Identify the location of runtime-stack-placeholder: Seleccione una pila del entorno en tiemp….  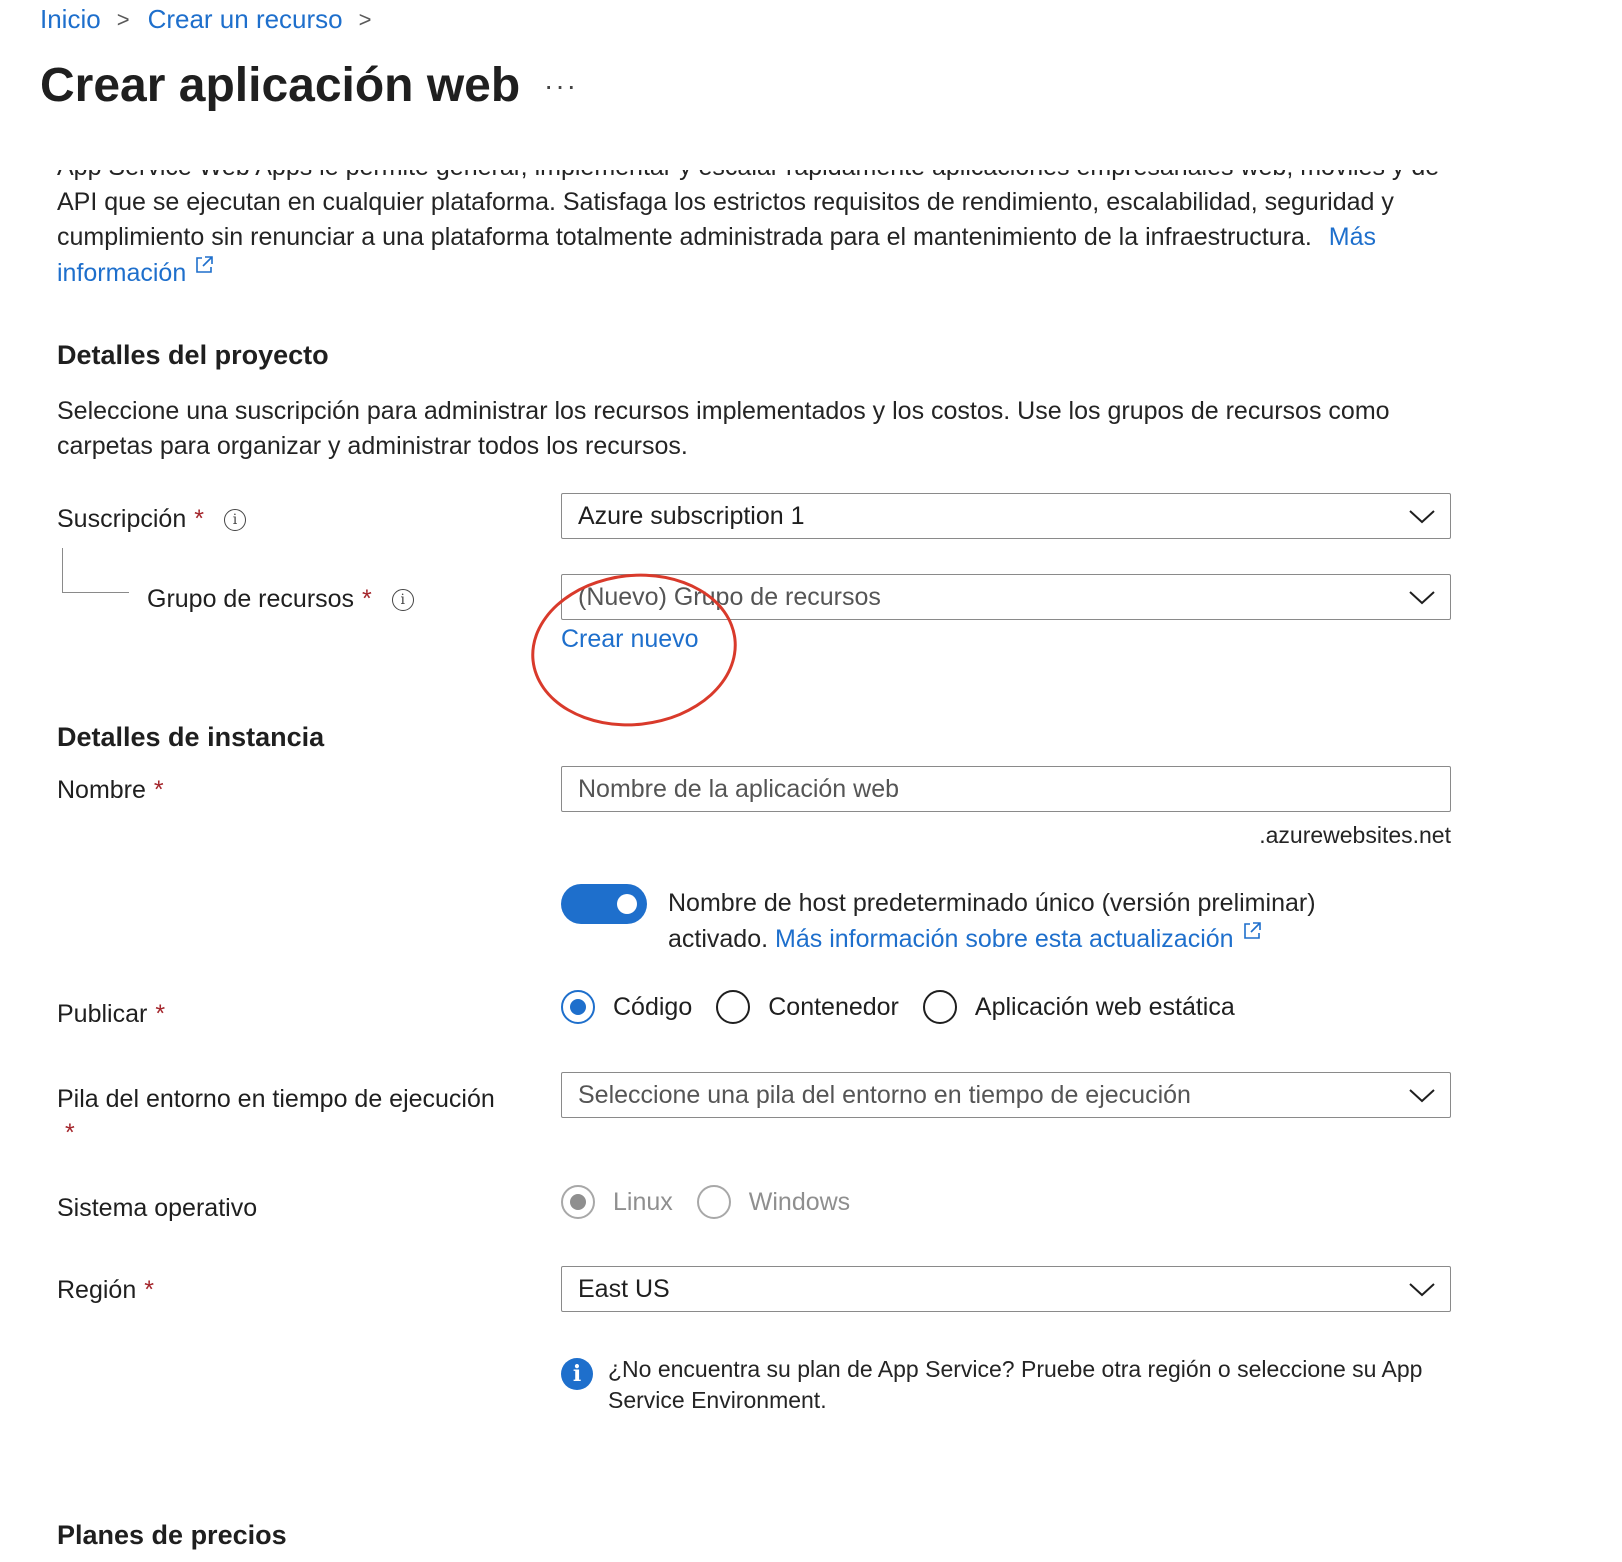
(884, 1094).